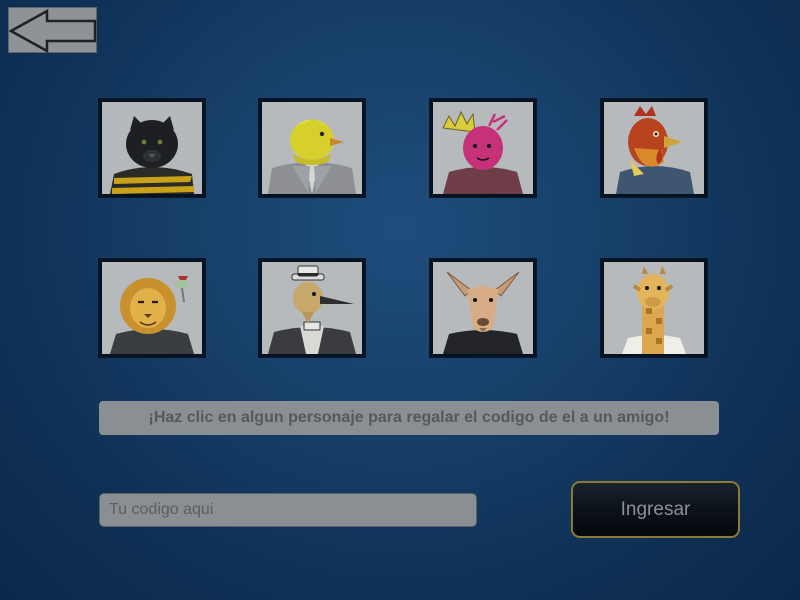 This screenshot has width=800, height=600. I want to click on arrow-left-icon, so click(53, 31).